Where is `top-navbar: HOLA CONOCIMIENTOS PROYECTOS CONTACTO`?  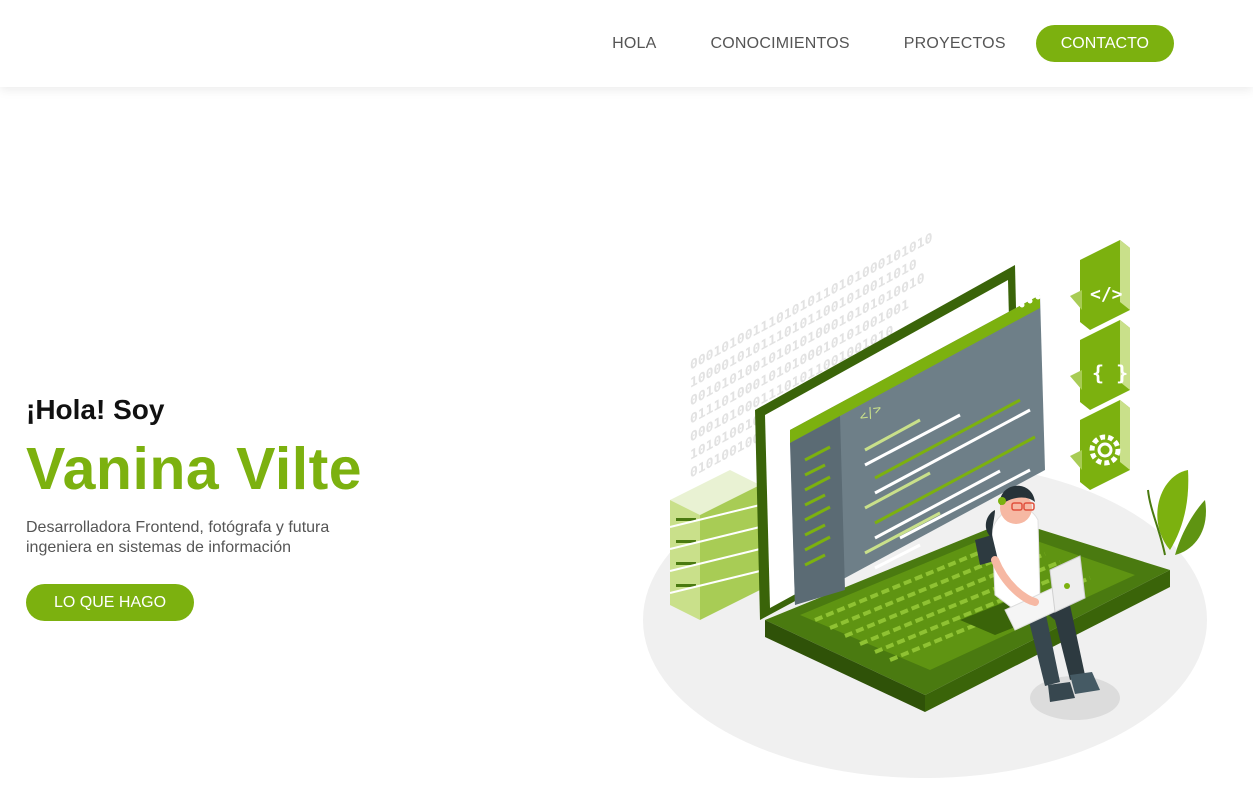 top-navbar: HOLA CONOCIMIENTOS PROYECTOS CONTACTO is located at coordinates (626, 43).